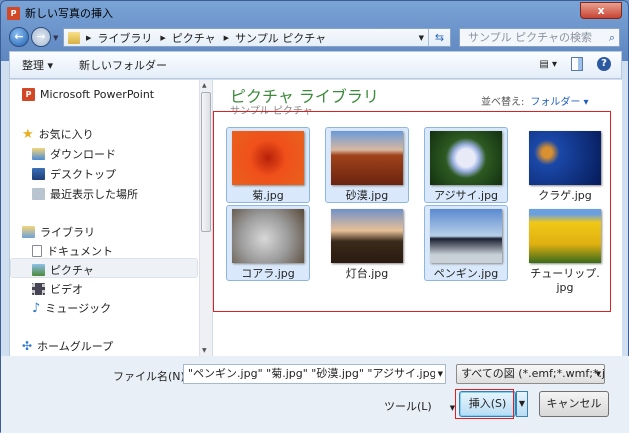  What do you see at coordinates (38, 194) in the screenshot?
I see `recent-places-icon` at bounding box center [38, 194].